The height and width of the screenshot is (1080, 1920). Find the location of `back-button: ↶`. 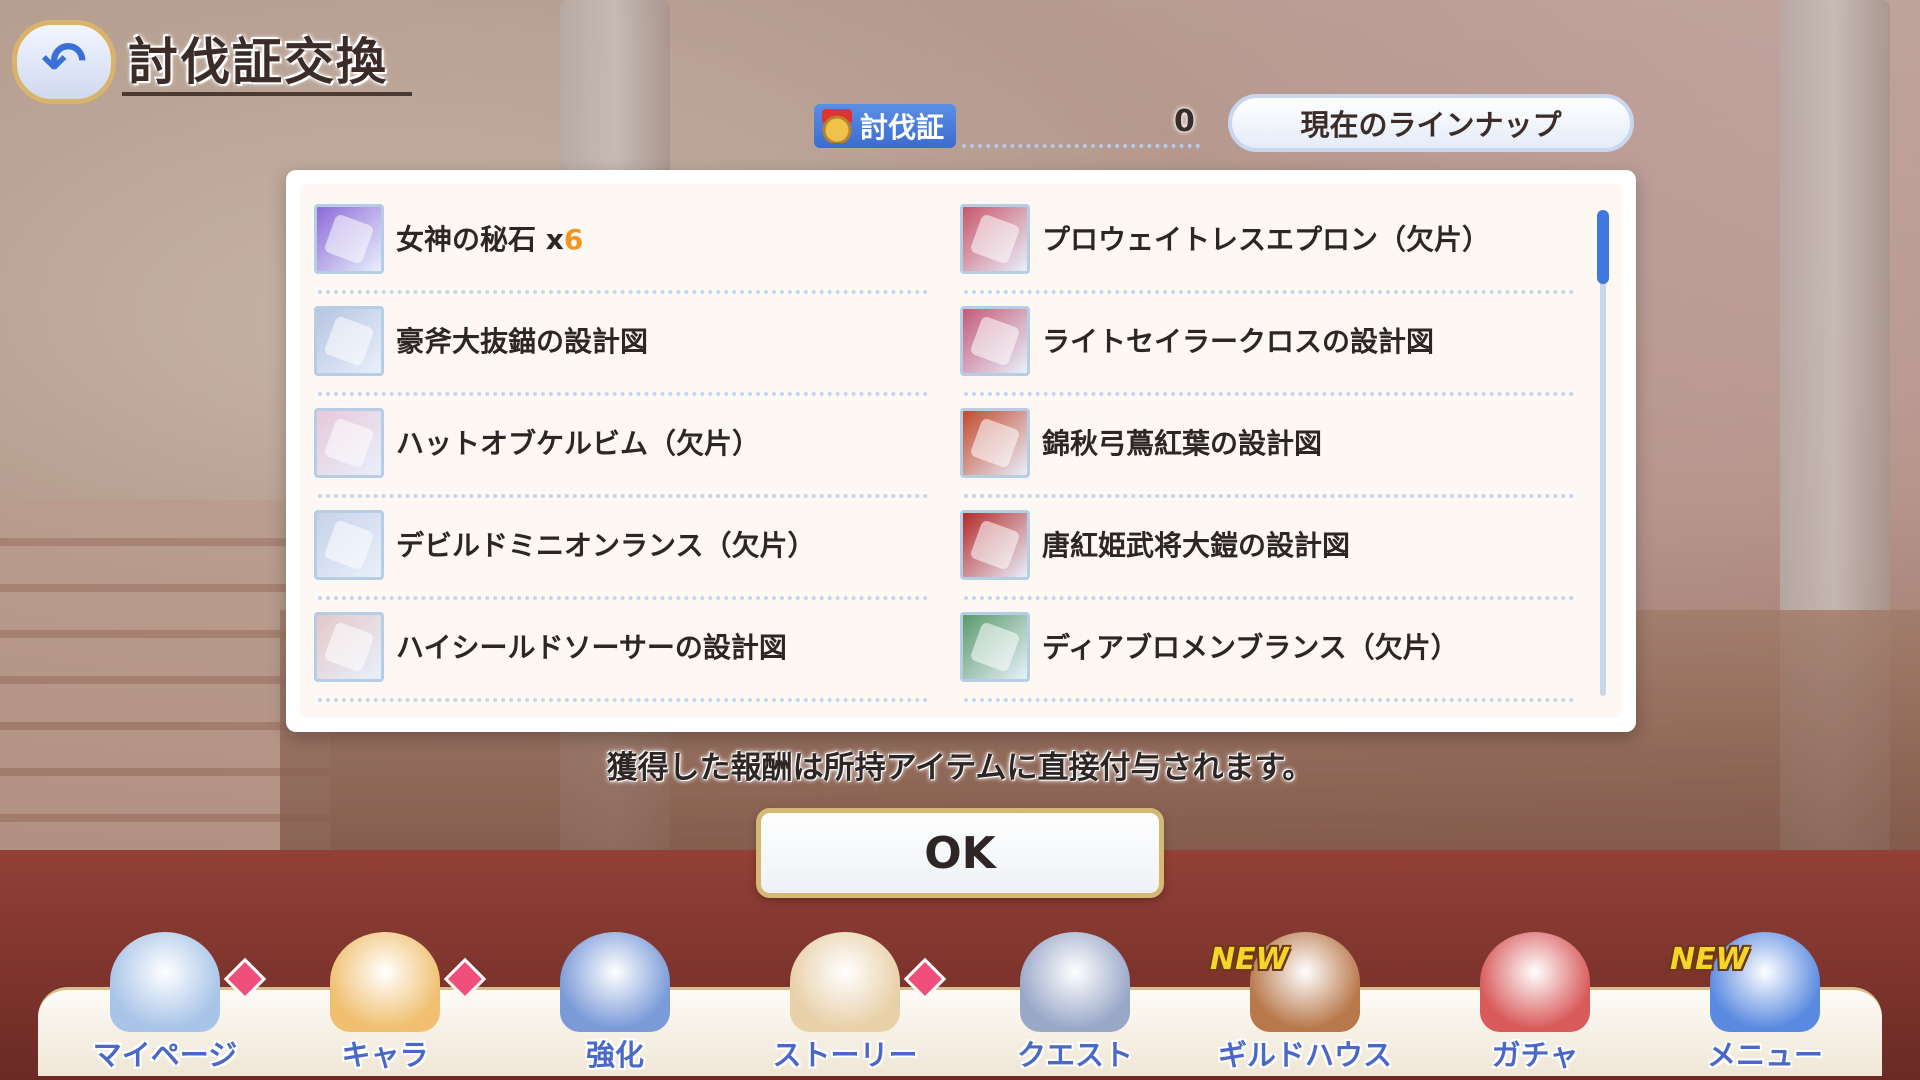

back-button: ↶ is located at coordinates (64, 62).